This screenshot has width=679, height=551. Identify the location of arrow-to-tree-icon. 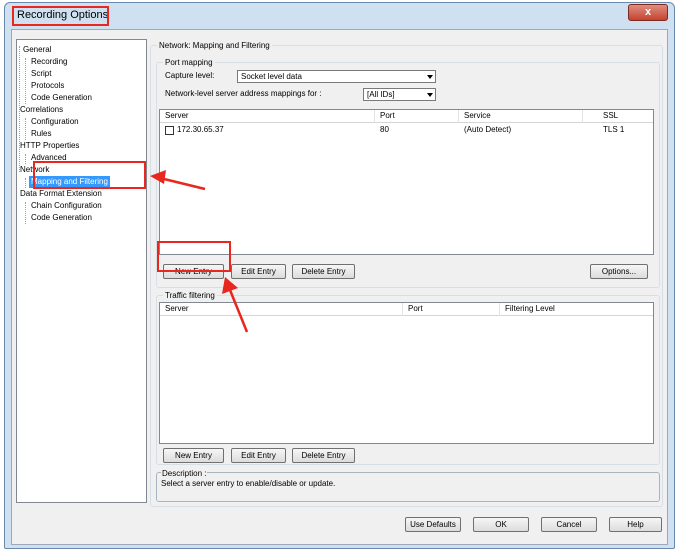
(178, 180).